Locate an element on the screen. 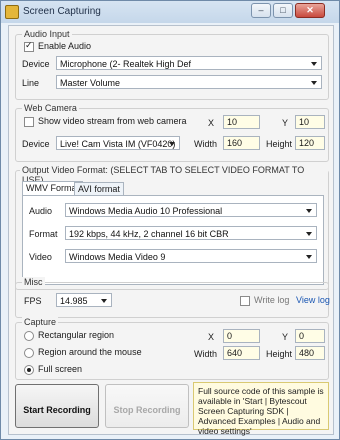  wmv-format-select: 192 kbps, 44 kHz, 2 channel 16 bit CBR is located at coordinates (191, 233).